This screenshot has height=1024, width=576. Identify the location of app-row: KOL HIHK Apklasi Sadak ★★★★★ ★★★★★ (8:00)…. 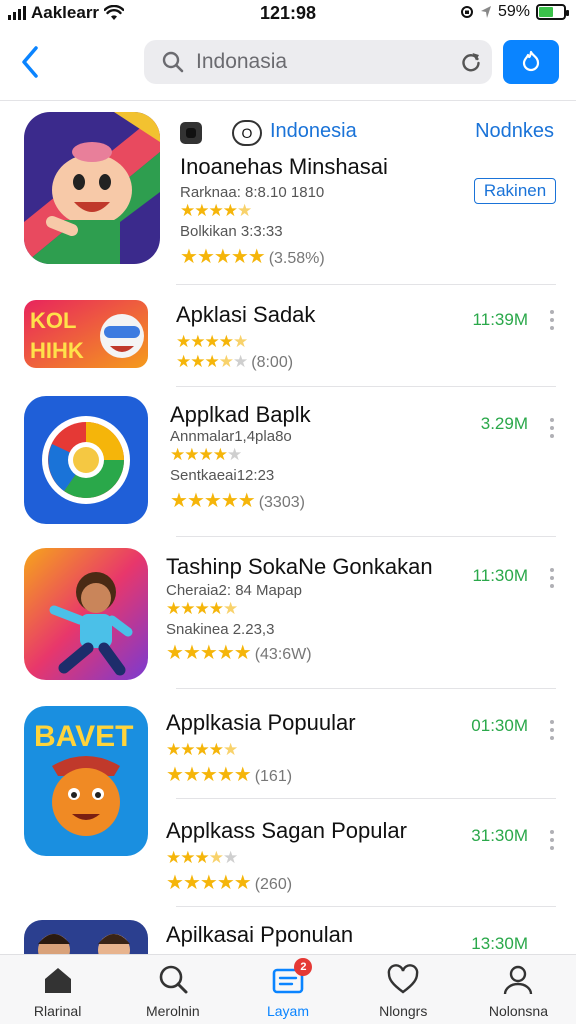
(288, 336).